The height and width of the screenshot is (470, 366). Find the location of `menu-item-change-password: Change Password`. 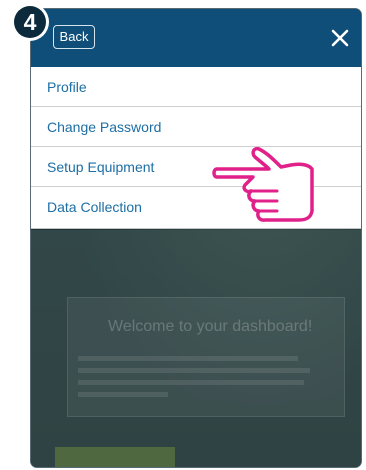

menu-item-change-password: Change Password is located at coordinates (196, 127).